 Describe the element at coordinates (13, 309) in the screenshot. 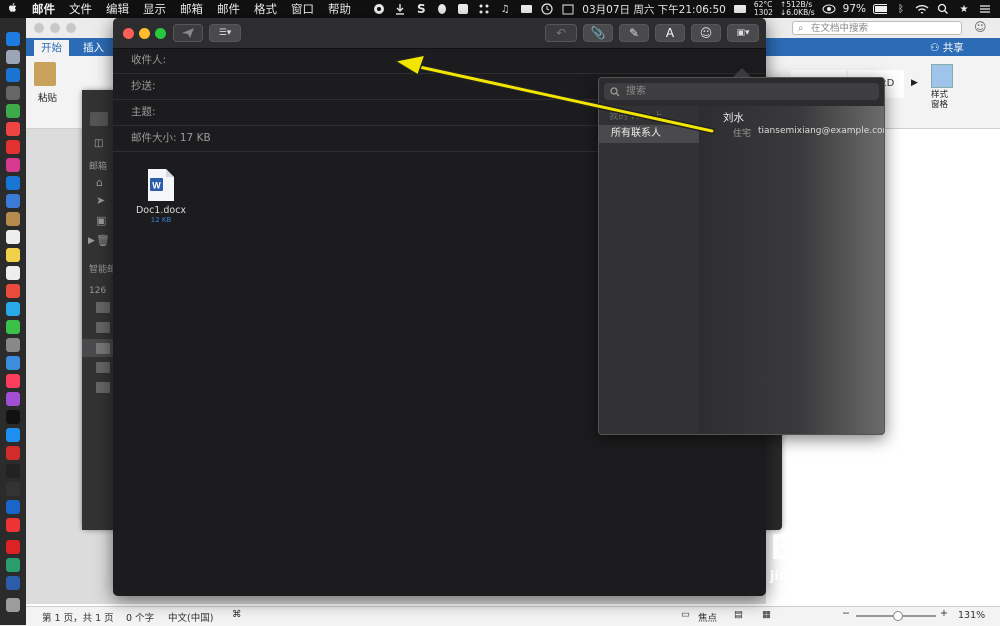

I see `facetime-icon` at that location.